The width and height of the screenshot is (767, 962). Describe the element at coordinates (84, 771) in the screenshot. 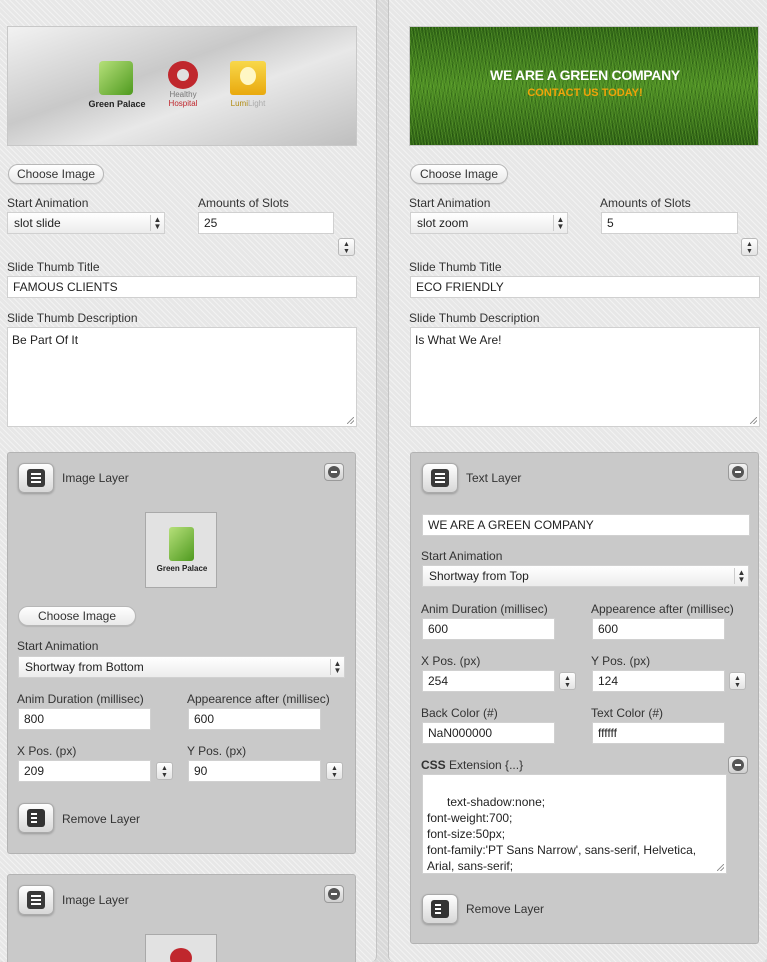

I see `x-pos-input: 209` at that location.